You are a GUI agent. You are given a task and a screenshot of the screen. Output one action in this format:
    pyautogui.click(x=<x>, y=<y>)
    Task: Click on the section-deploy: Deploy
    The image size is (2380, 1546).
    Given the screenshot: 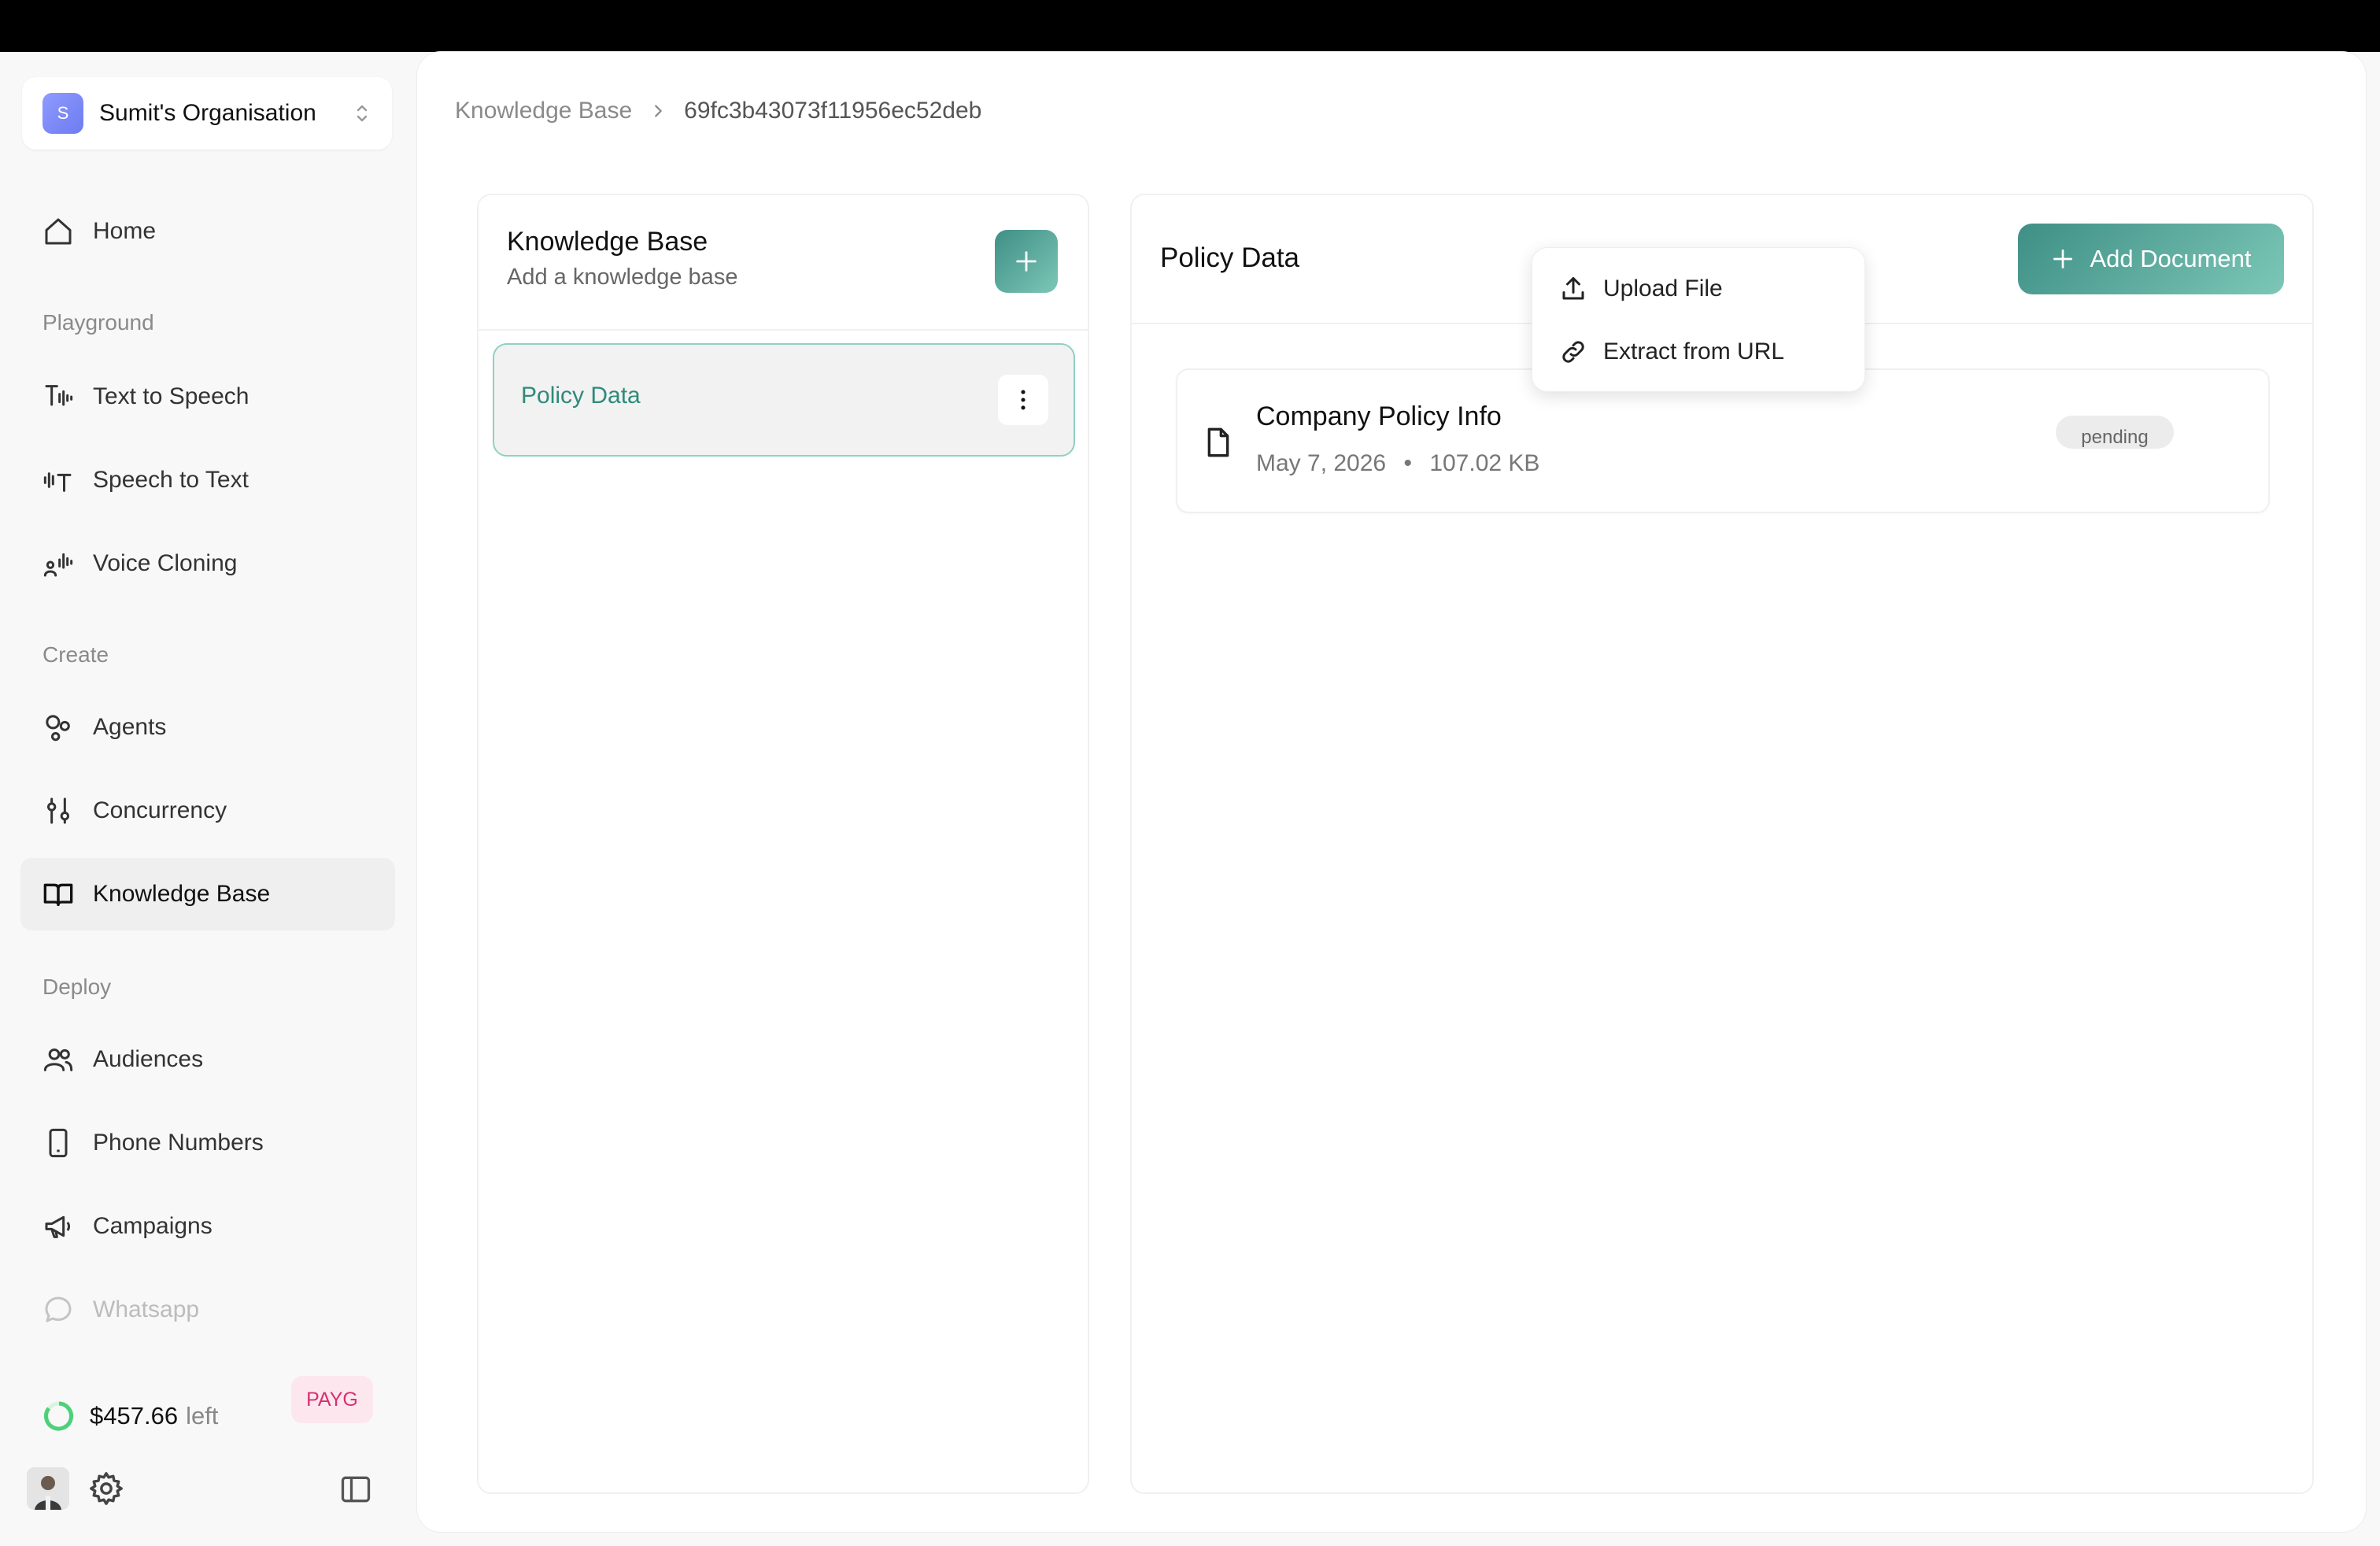 What is the action you would take?
    pyautogui.click(x=77, y=987)
    